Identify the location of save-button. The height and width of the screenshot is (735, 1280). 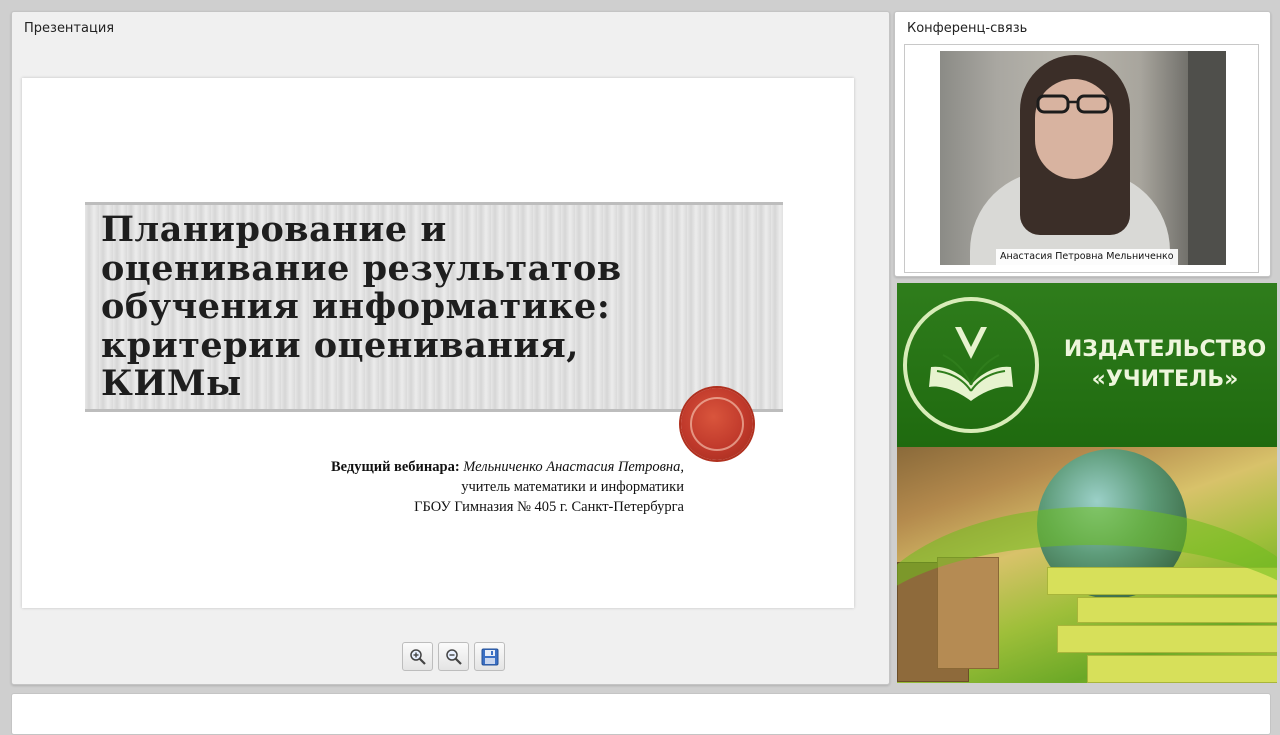
(489, 656).